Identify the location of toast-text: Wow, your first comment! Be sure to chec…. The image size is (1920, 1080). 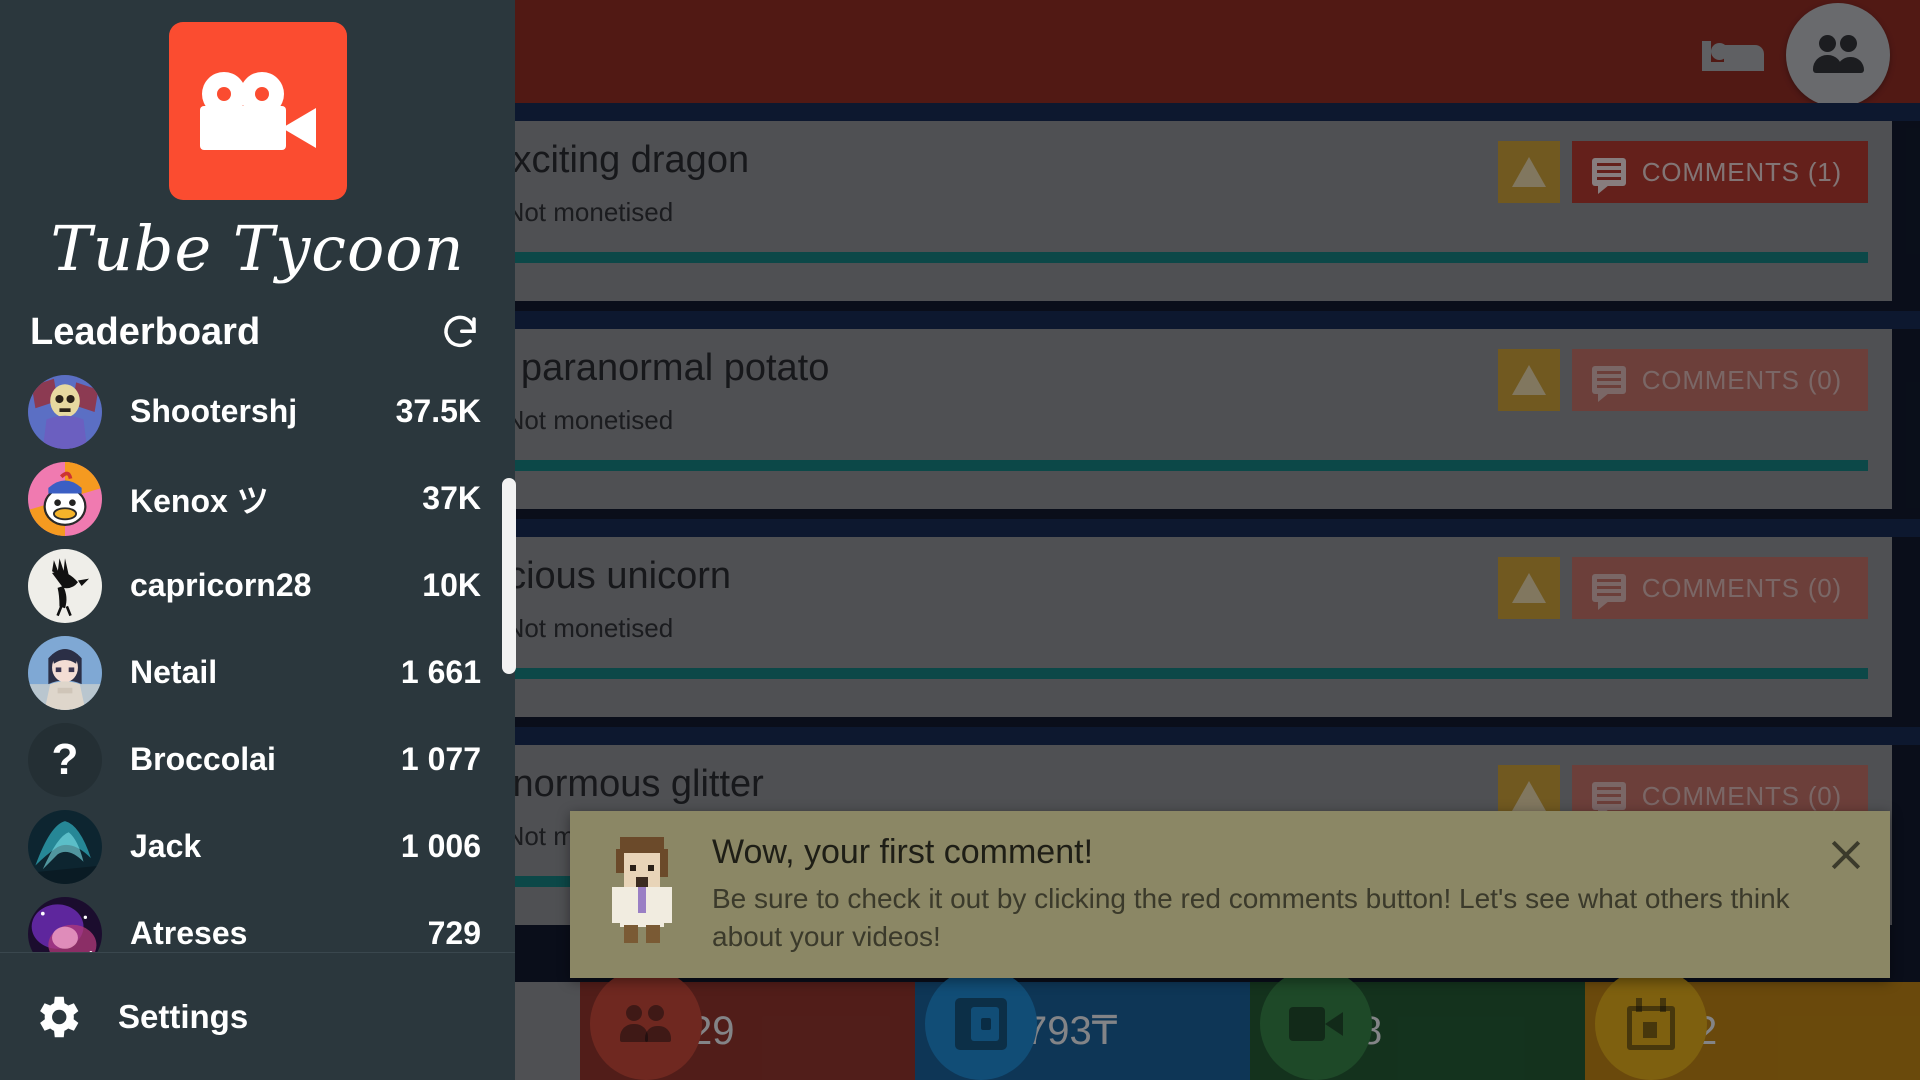
(1257, 892).